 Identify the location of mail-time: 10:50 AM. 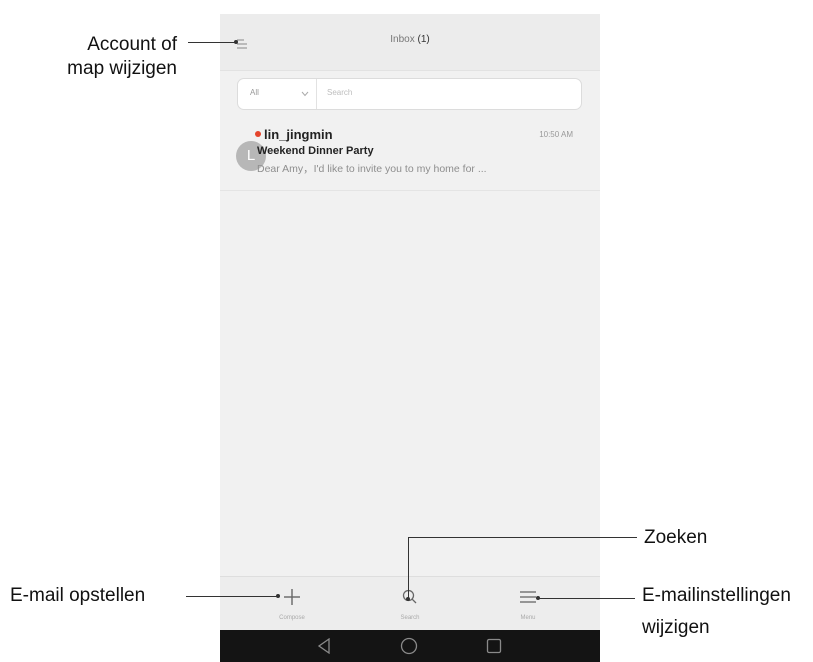
(556, 134).